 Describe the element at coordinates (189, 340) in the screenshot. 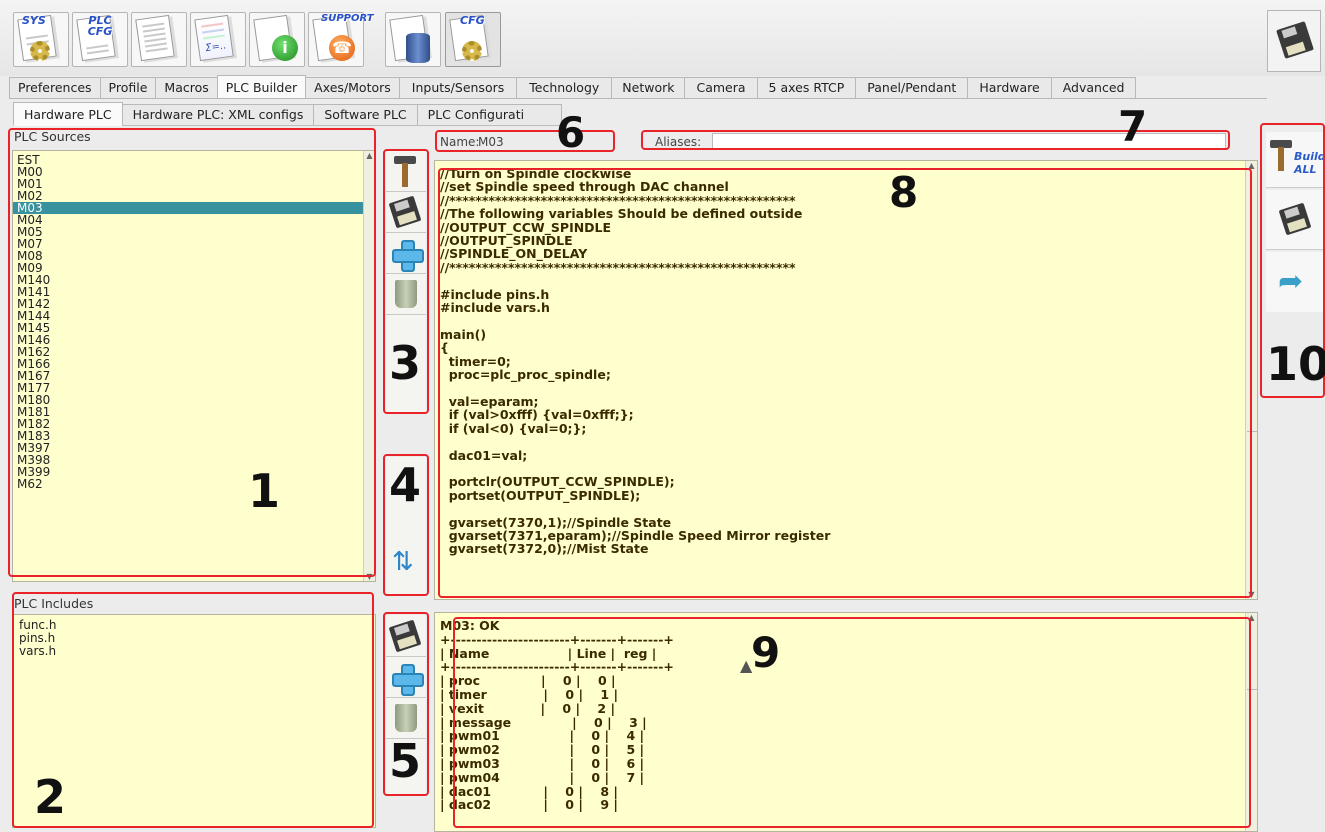

I see `plc-source-item: M146` at that location.